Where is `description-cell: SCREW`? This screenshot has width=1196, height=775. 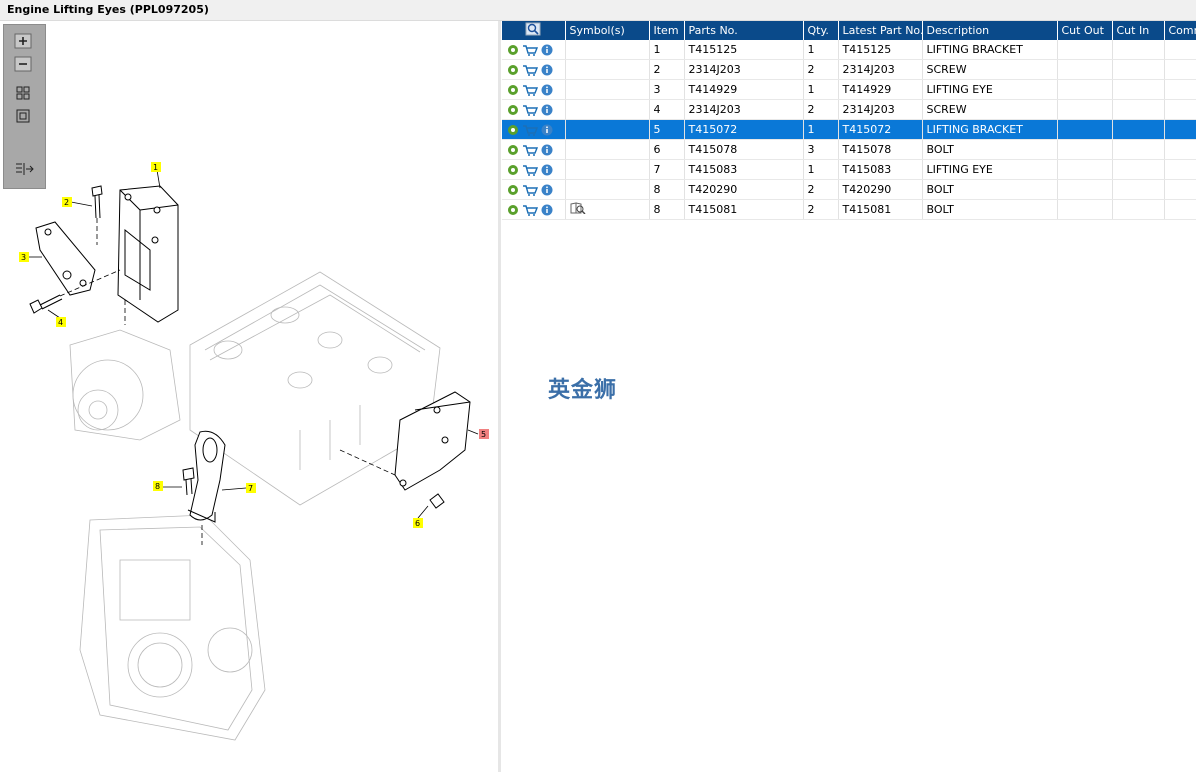 description-cell: SCREW is located at coordinates (990, 69).